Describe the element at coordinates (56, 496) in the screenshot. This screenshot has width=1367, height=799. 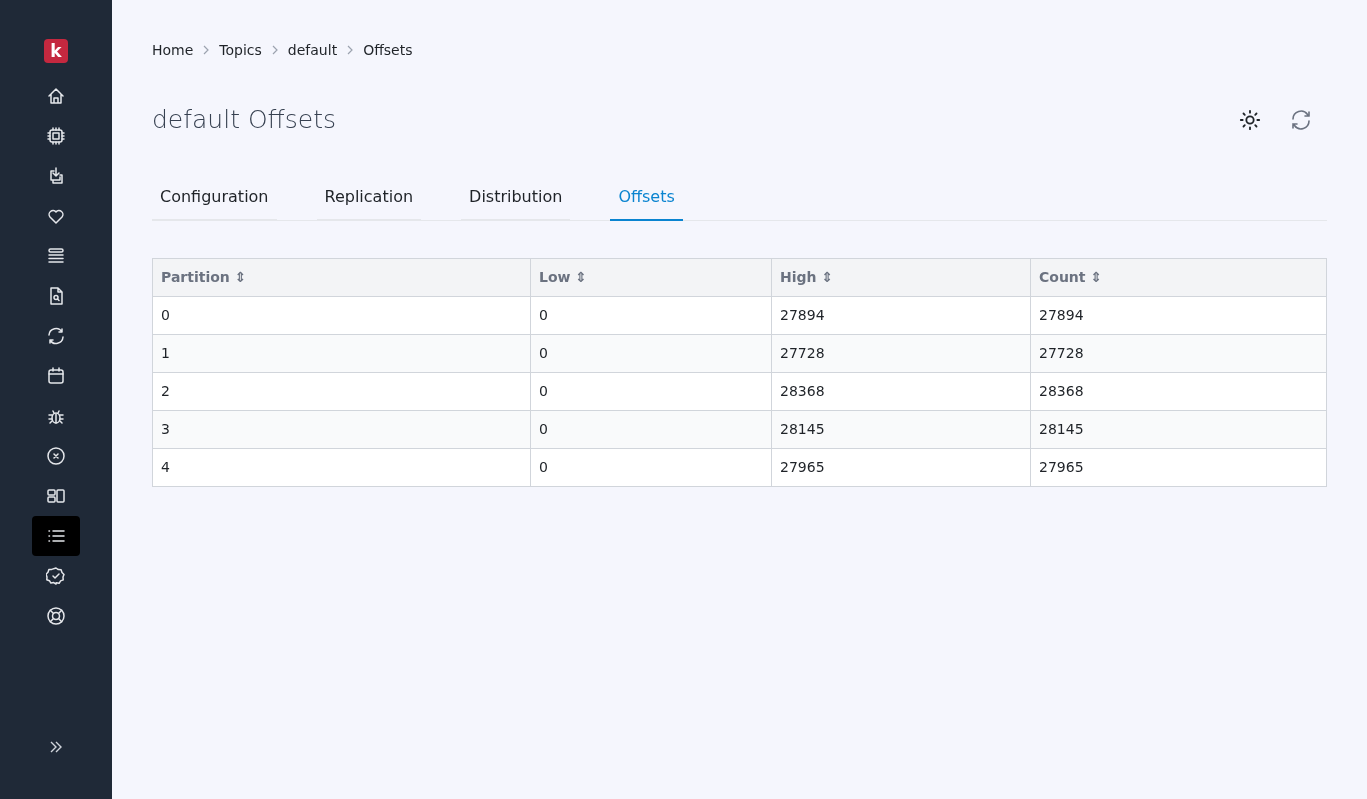
I see `layout-icon` at that location.